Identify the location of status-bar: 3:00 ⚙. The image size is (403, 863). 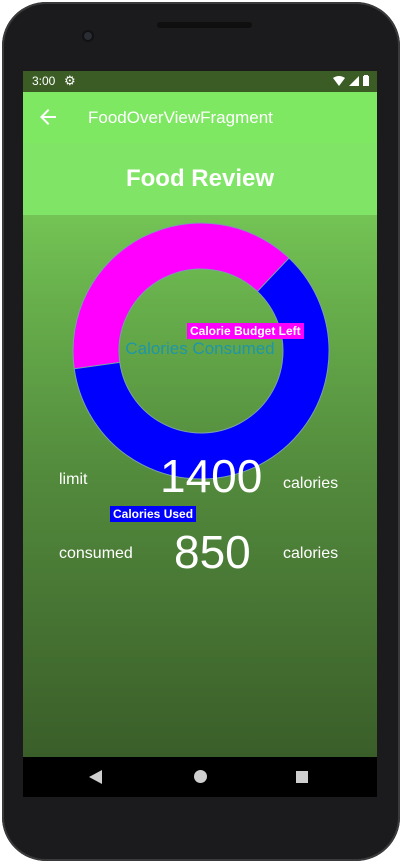
(200, 81).